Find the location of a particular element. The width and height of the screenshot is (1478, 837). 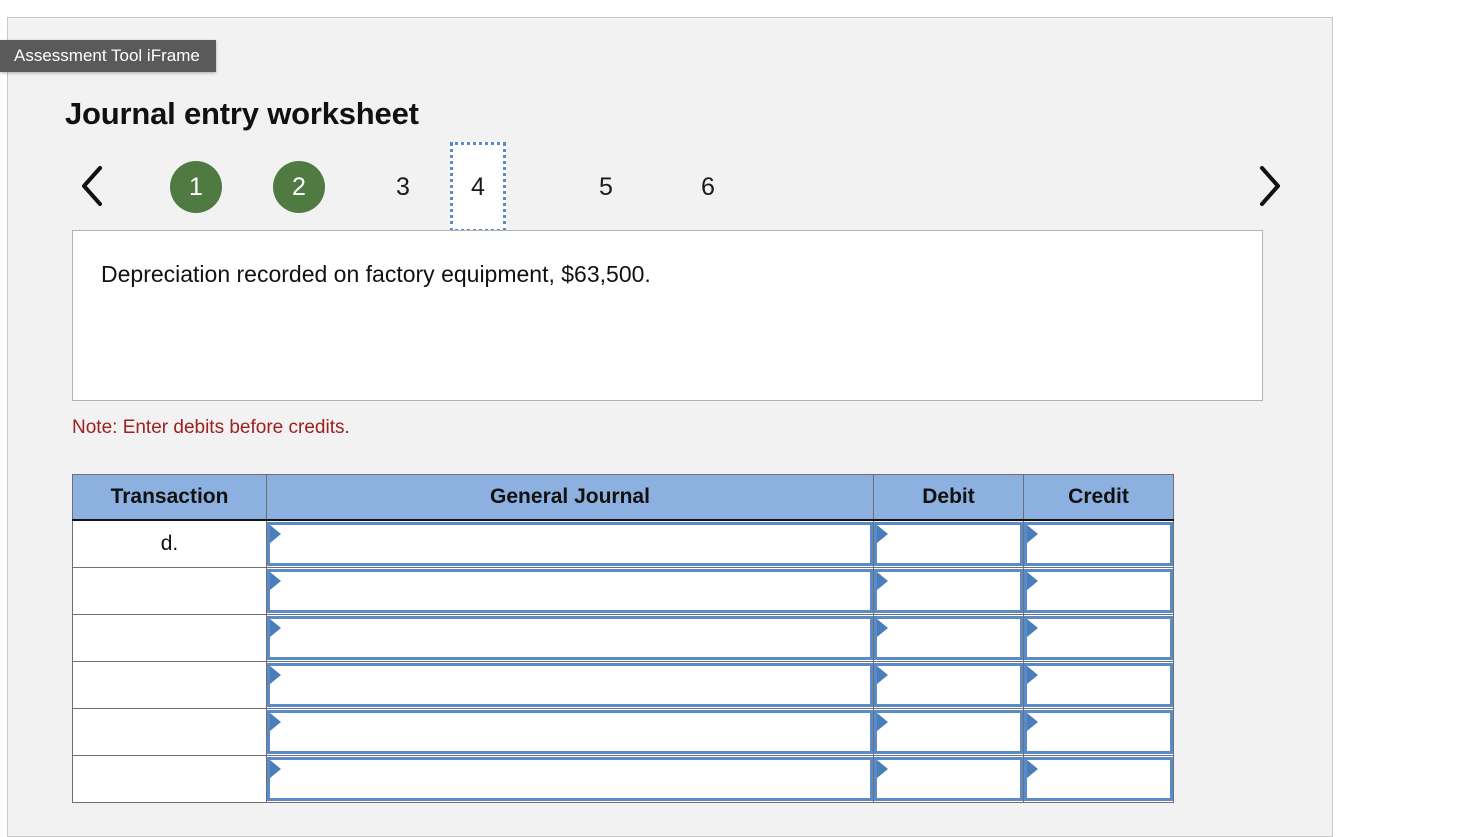

pager-page-1-label: 1 is located at coordinates (196, 186).